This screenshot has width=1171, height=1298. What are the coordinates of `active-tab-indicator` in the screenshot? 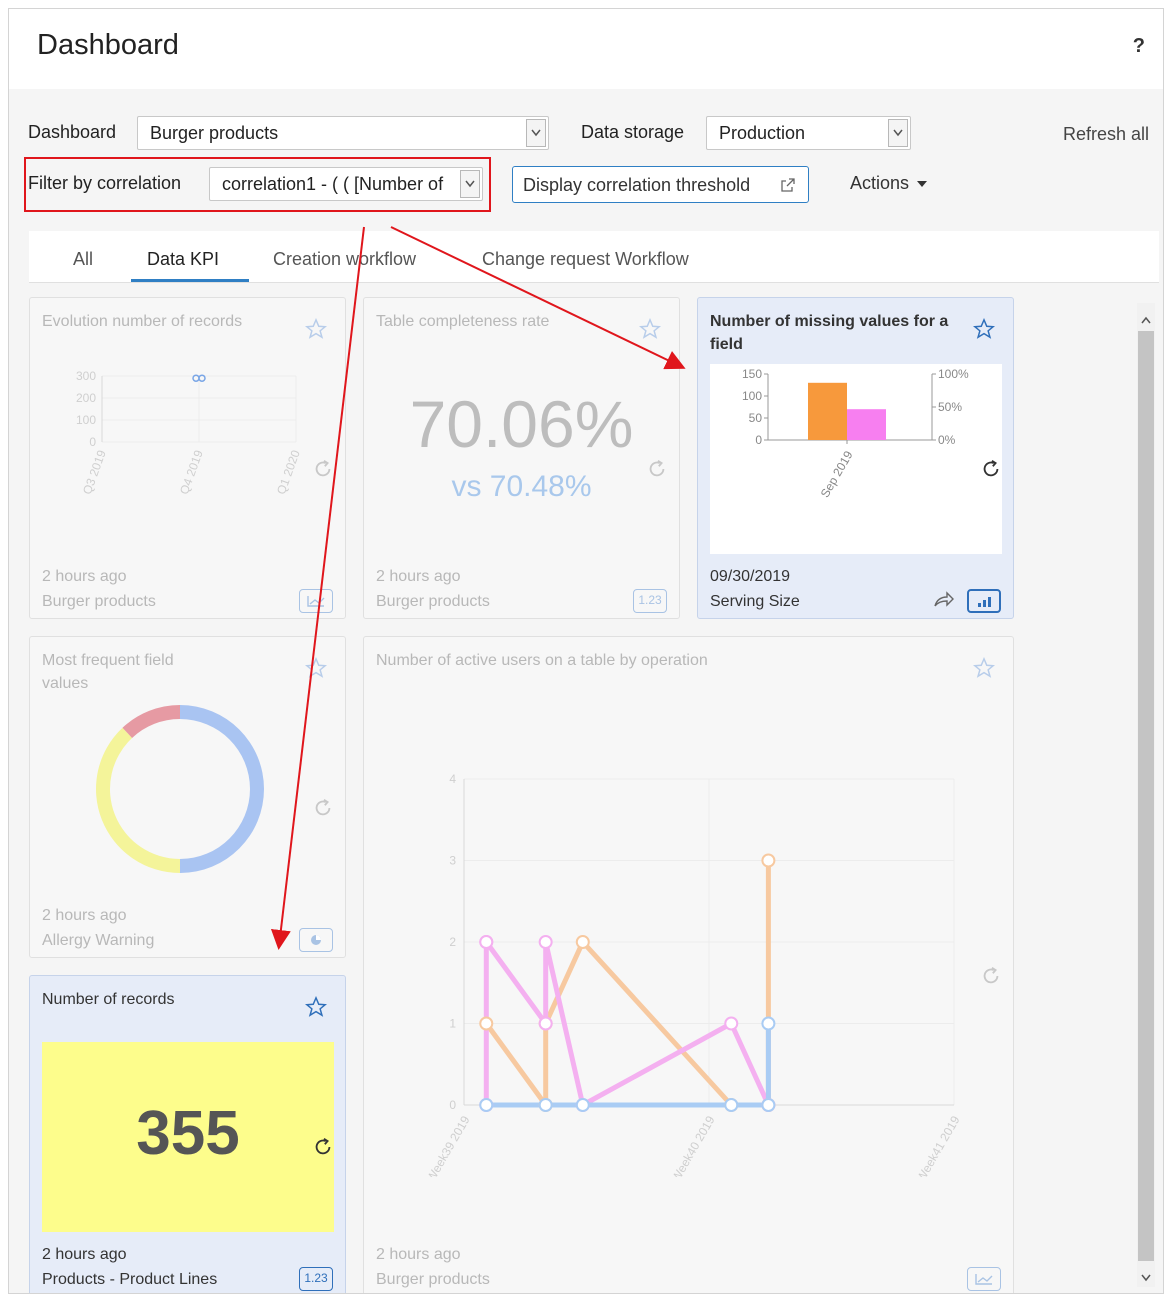 It's located at (190, 280).